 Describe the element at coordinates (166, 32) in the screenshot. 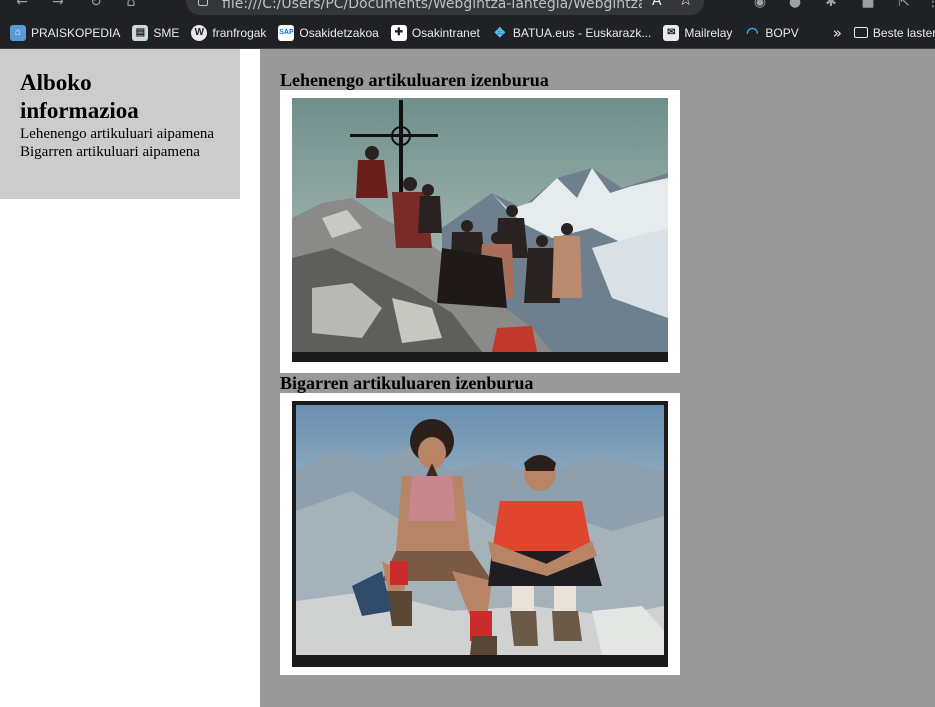

I see `bookmark-label: SME` at that location.